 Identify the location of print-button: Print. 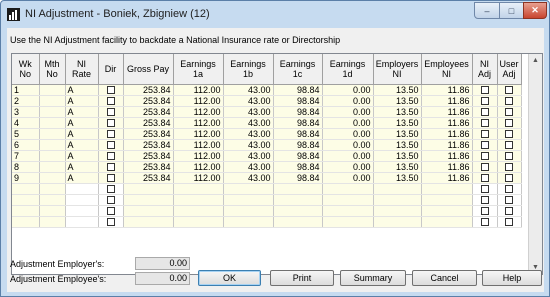
(302, 278).